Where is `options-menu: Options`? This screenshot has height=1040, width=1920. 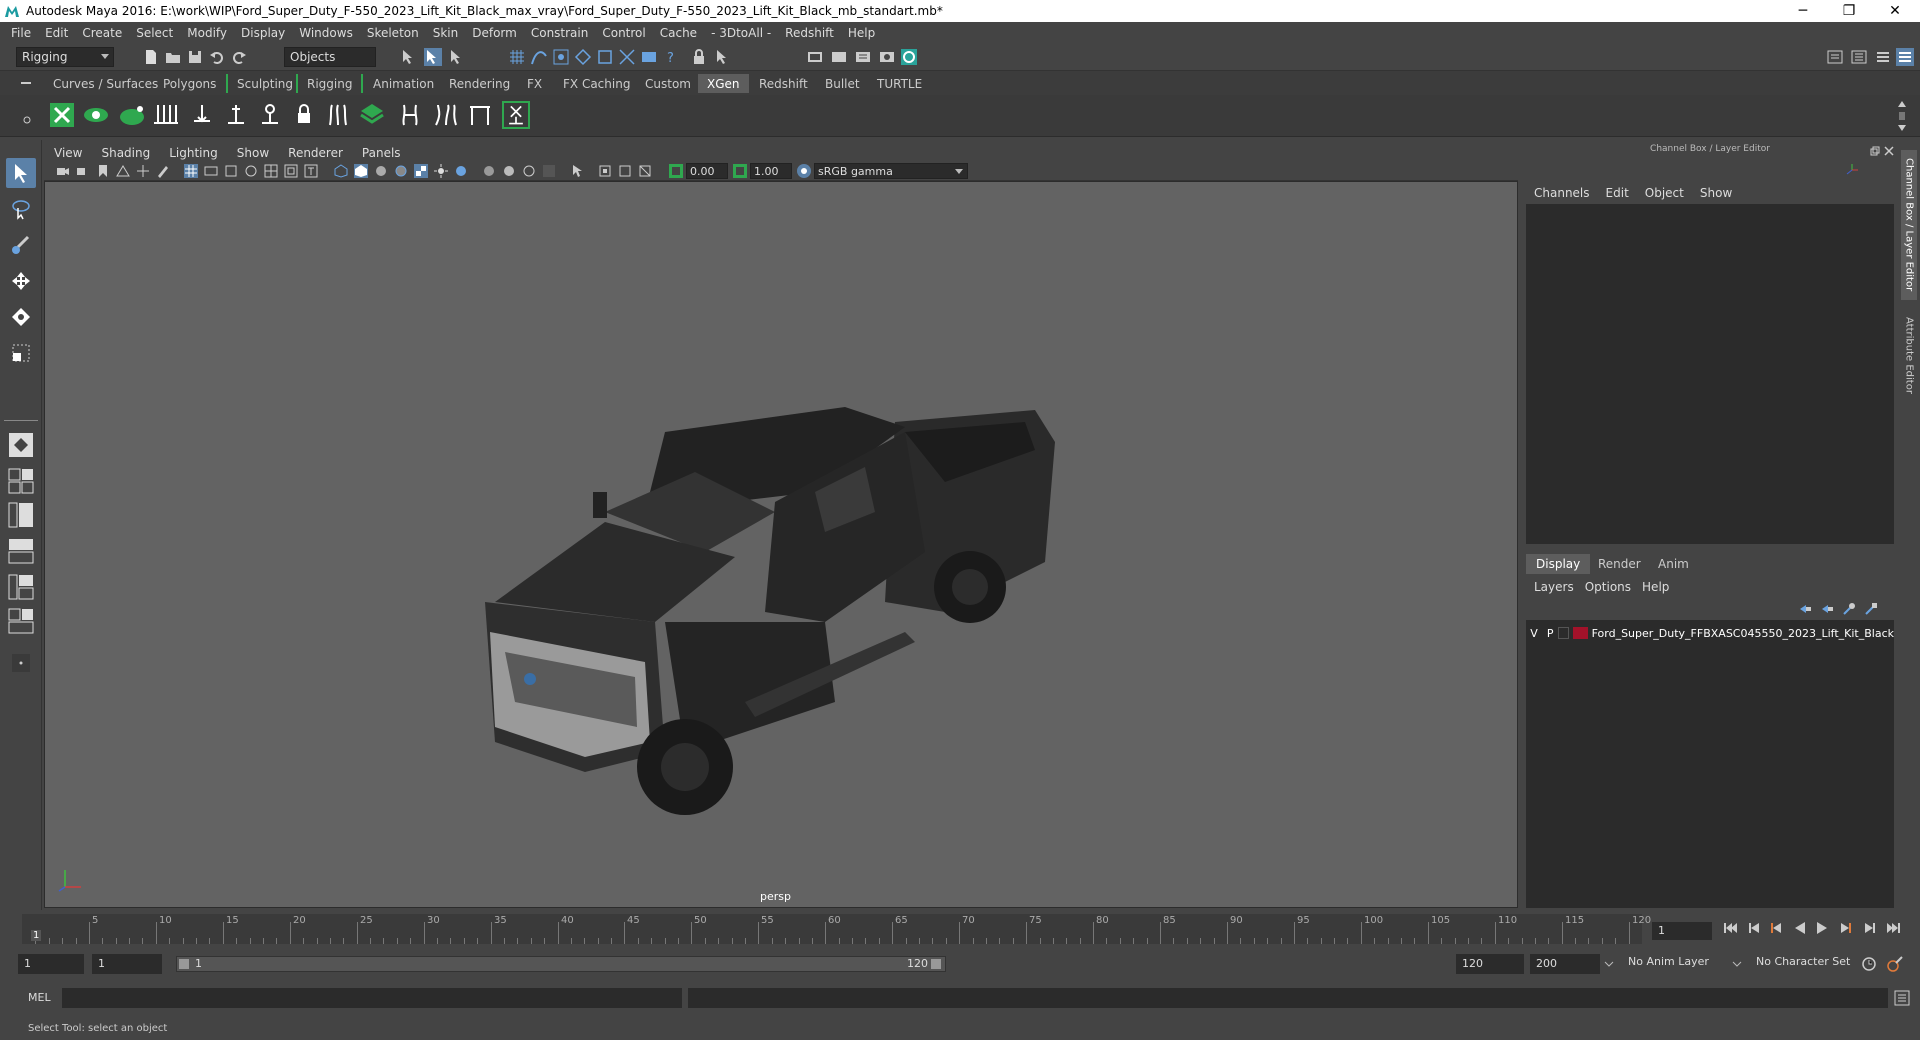
options-menu: Options is located at coordinates (1611, 587).